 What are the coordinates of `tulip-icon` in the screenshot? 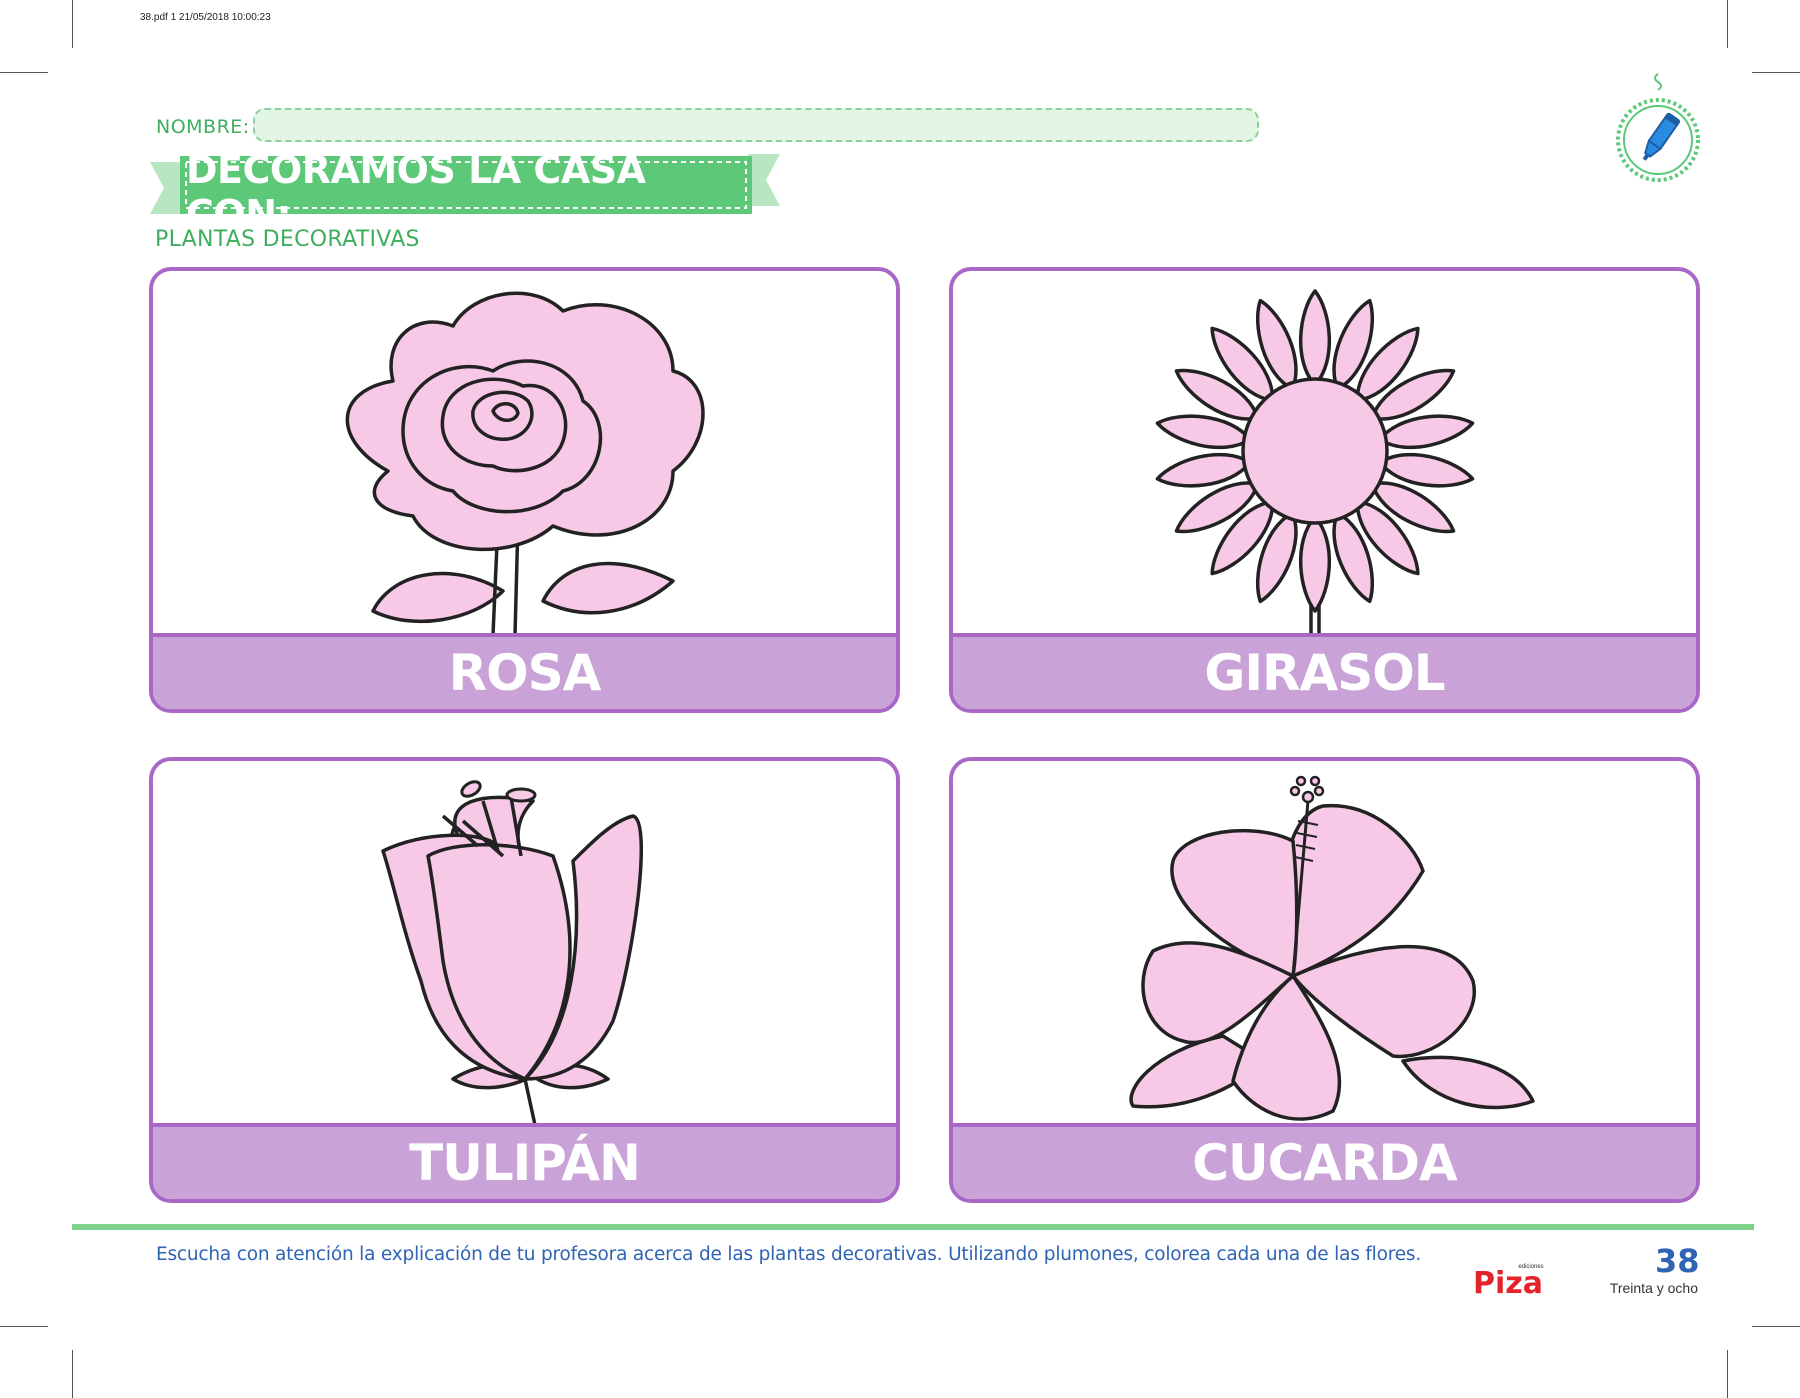 It's located at (512, 952).